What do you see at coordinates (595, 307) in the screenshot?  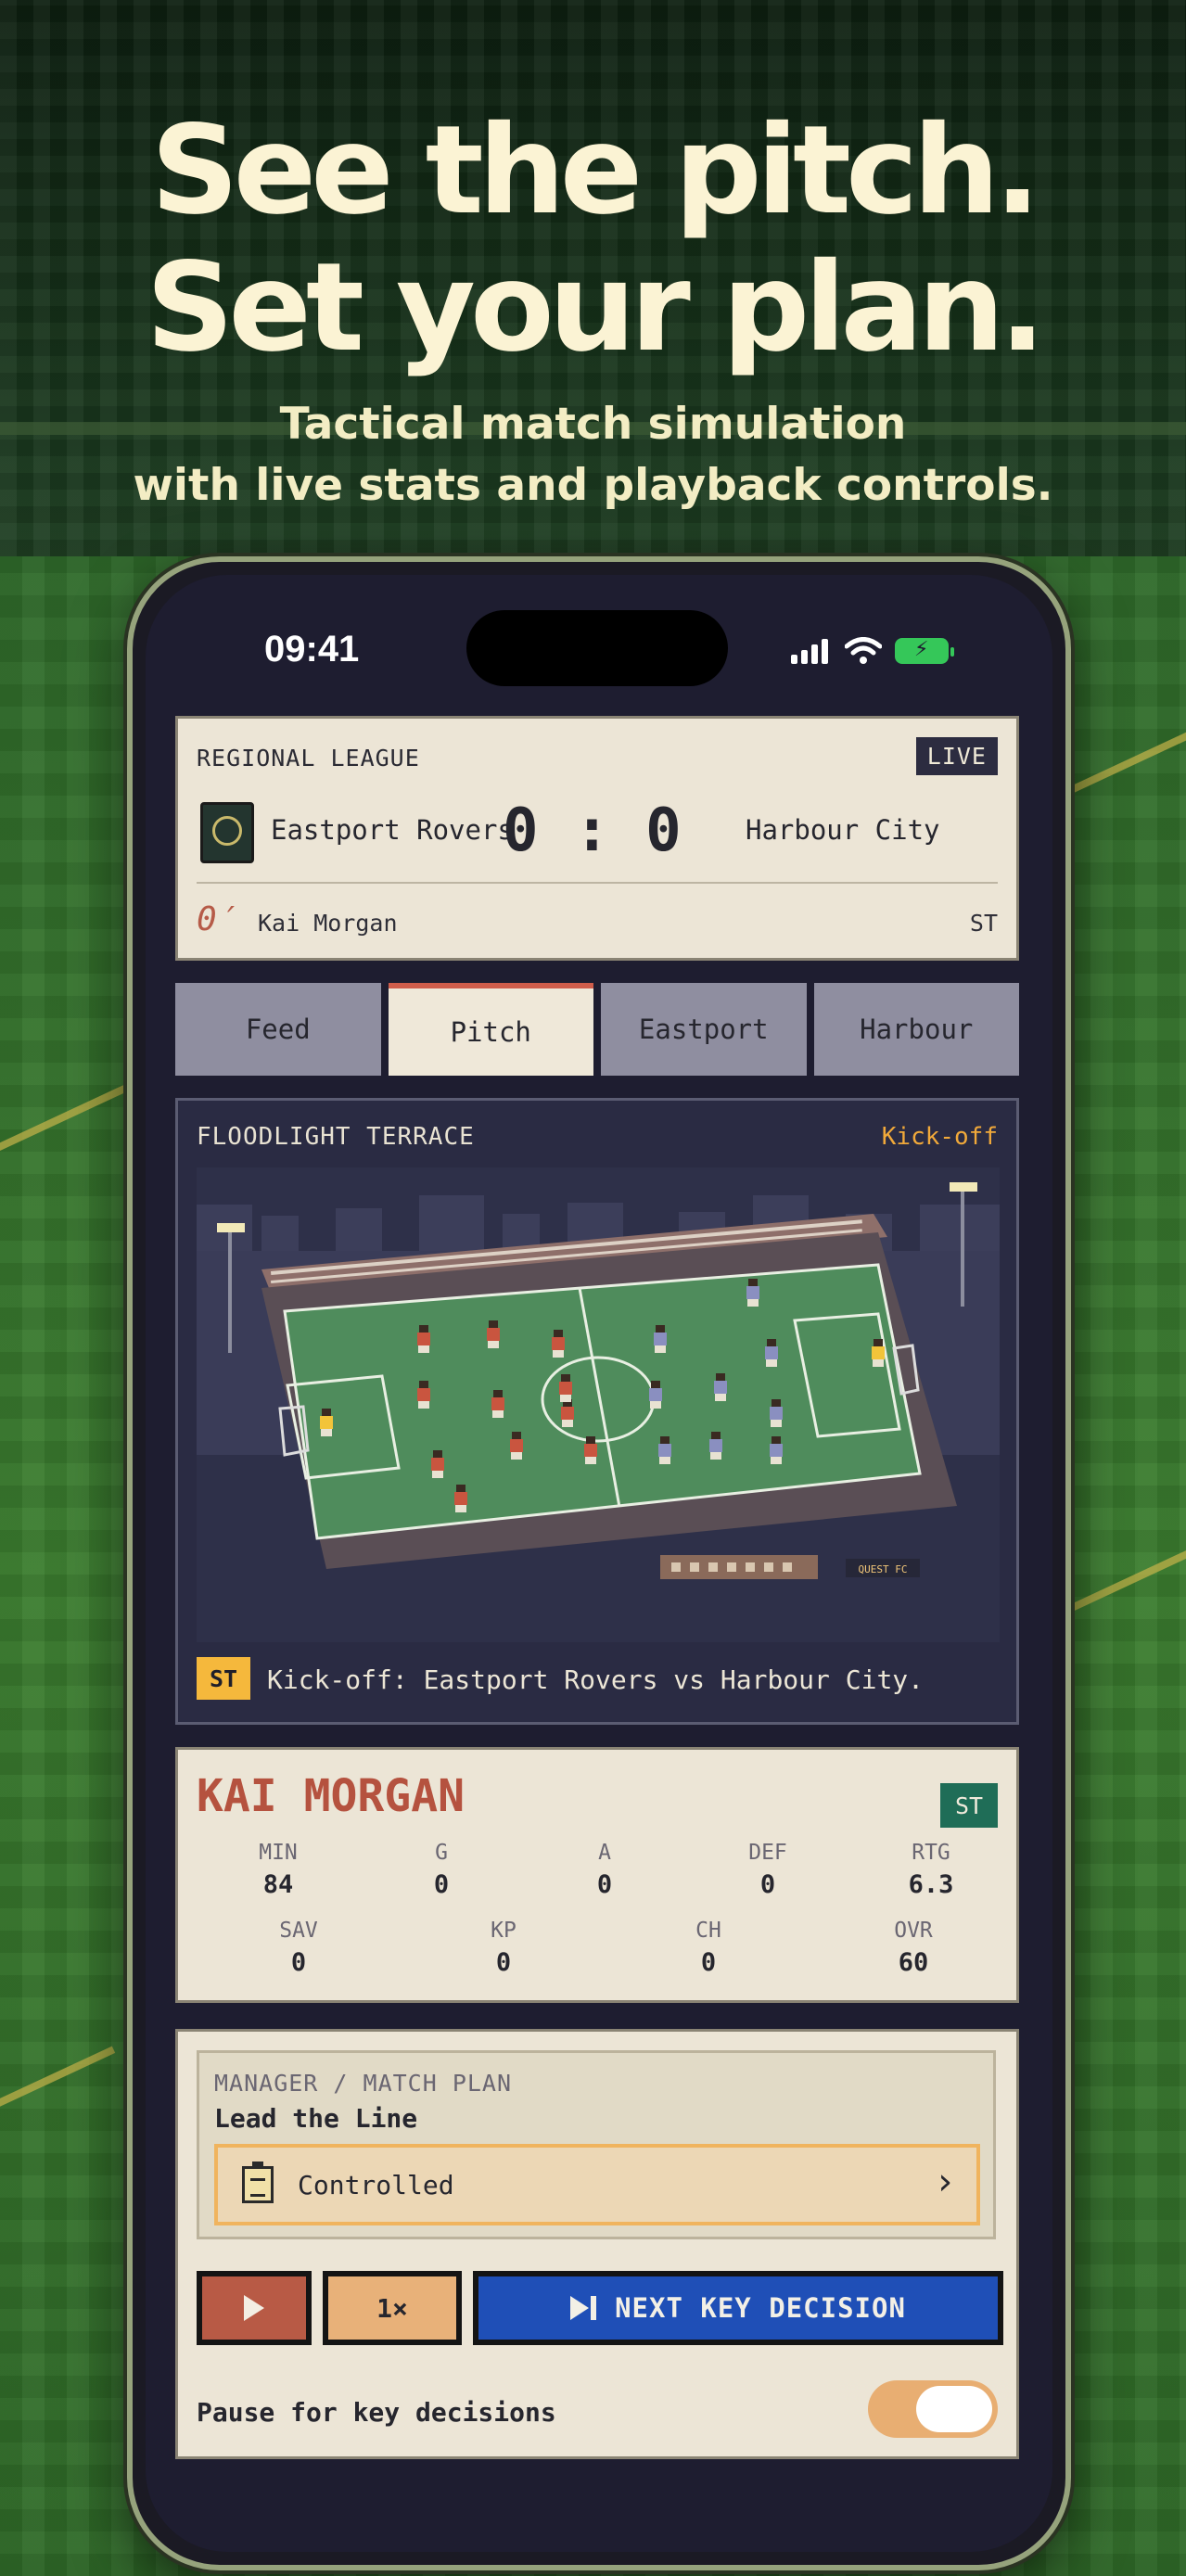 I see `headline-line: Set your plan.` at bounding box center [595, 307].